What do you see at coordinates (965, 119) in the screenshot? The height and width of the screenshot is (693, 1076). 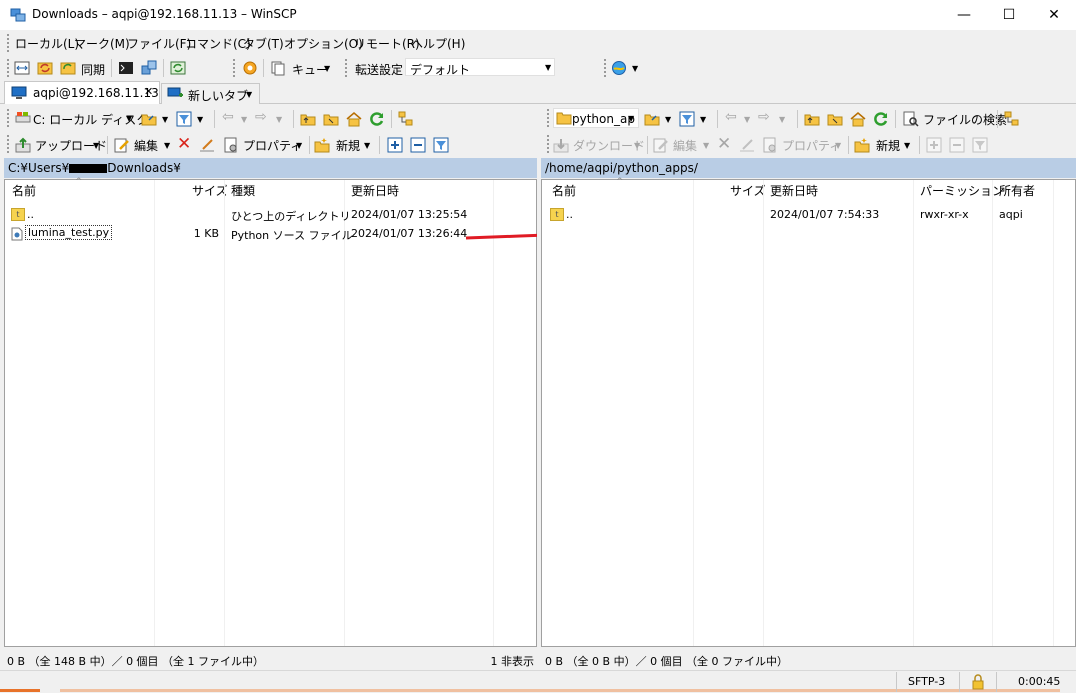 I see `find-files-button: ファイルの検索` at bounding box center [965, 119].